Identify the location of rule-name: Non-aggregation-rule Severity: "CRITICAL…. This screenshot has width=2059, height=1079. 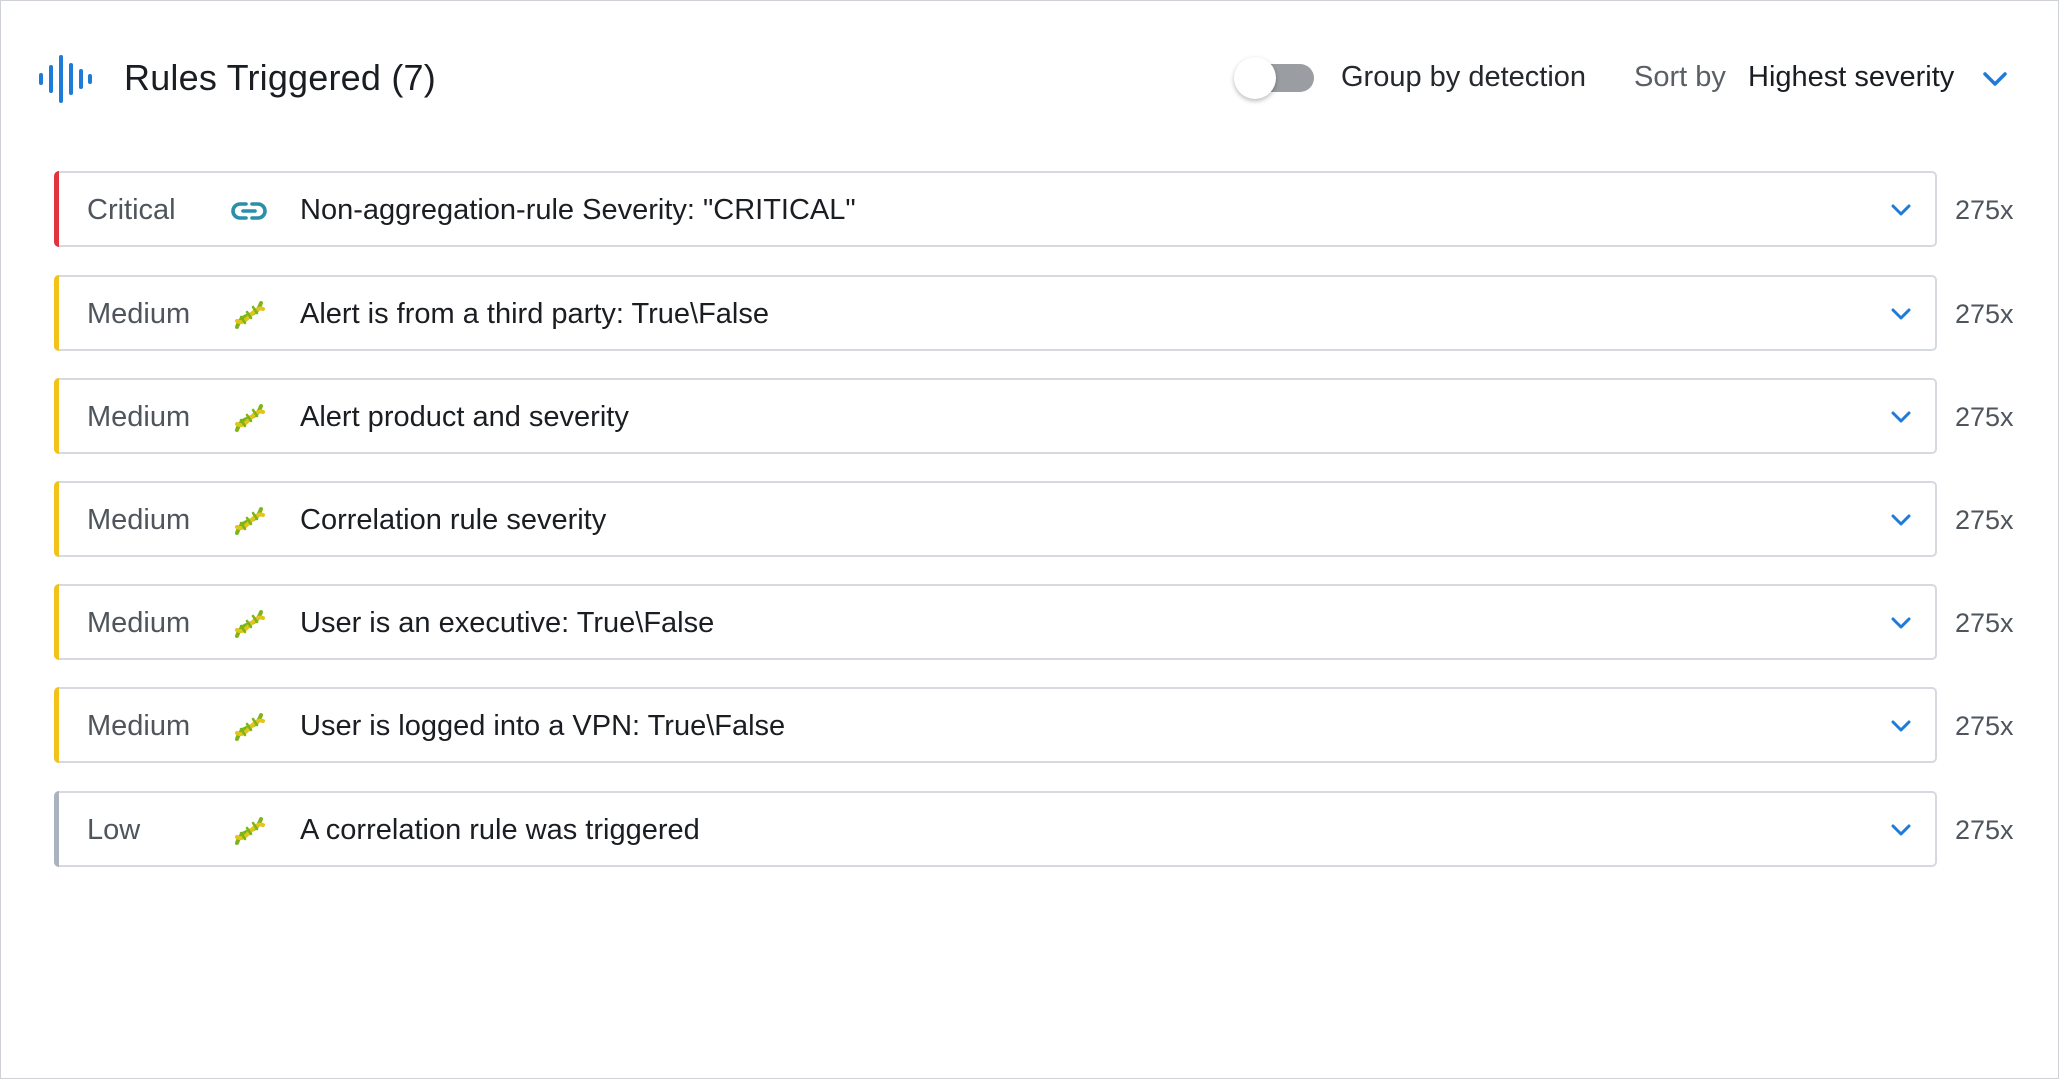
(578, 210).